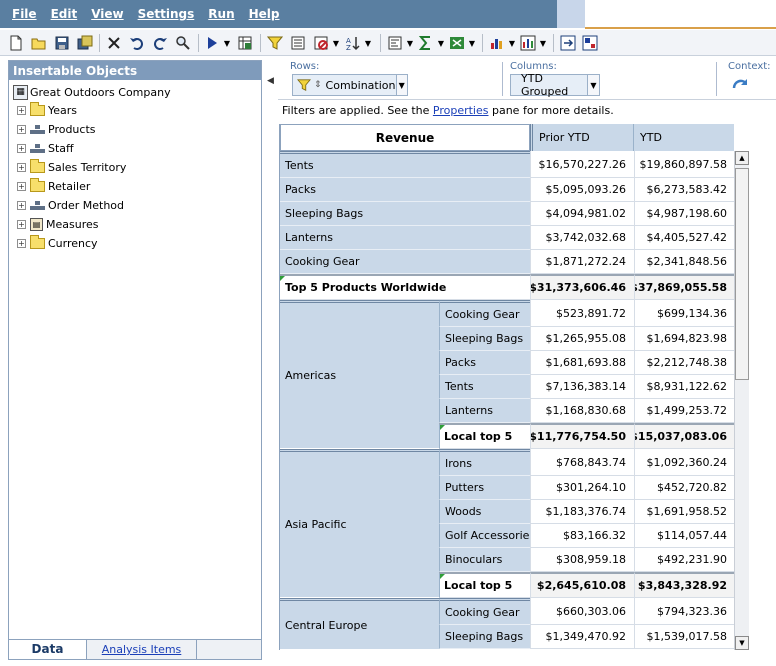 Image resolution: width=776 pixels, height=666 pixels. What do you see at coordinates (410, 43) in the screenshot?
I see `format-dropdown-arrow: ▼` at bounding box center [410, 43].